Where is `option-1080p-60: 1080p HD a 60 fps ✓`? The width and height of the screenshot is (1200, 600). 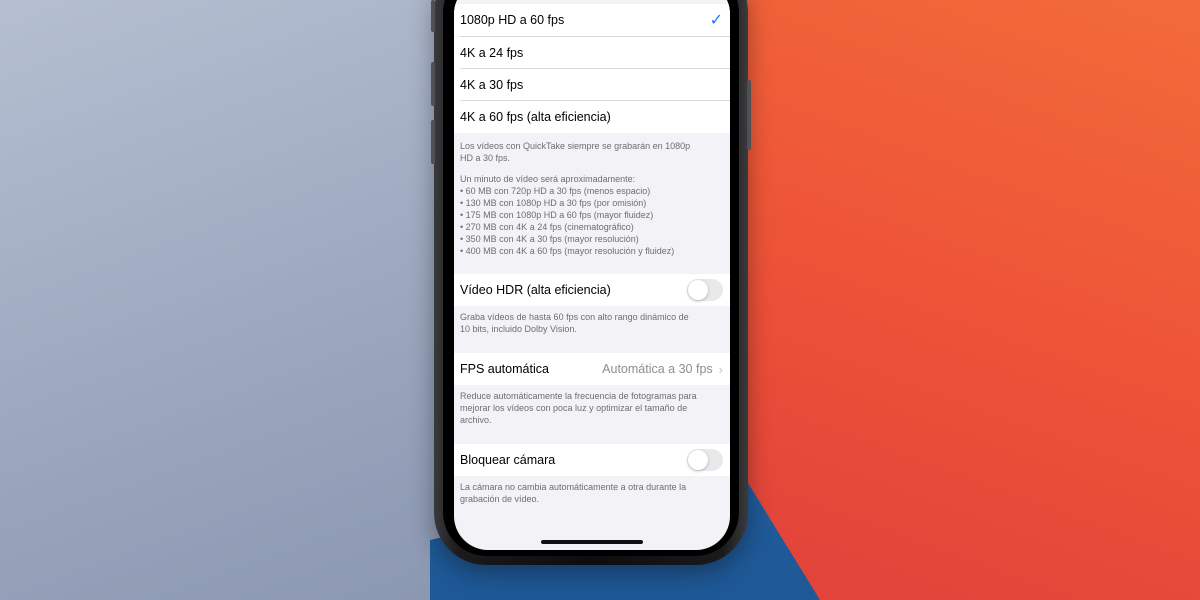
option-1080p-60: 1080p HD a 60 fps ✓ is located at coordinates (592, 20).